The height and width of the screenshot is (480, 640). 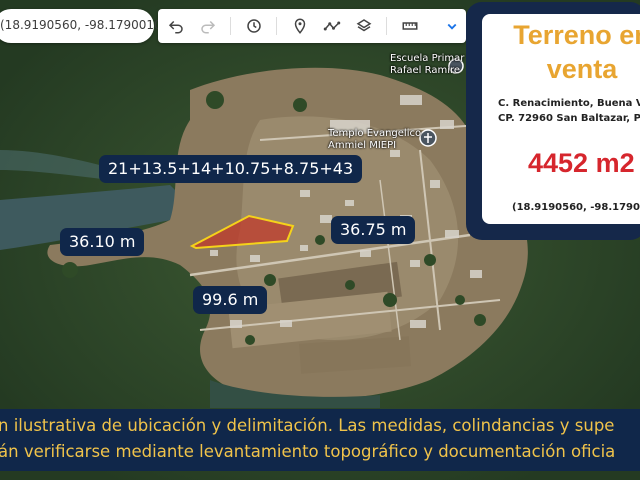 What do you see at coordinates (373, 230) in the screenshot?
I see `measurement-right-label: 36.75 m` at bounding box center [373, 230].